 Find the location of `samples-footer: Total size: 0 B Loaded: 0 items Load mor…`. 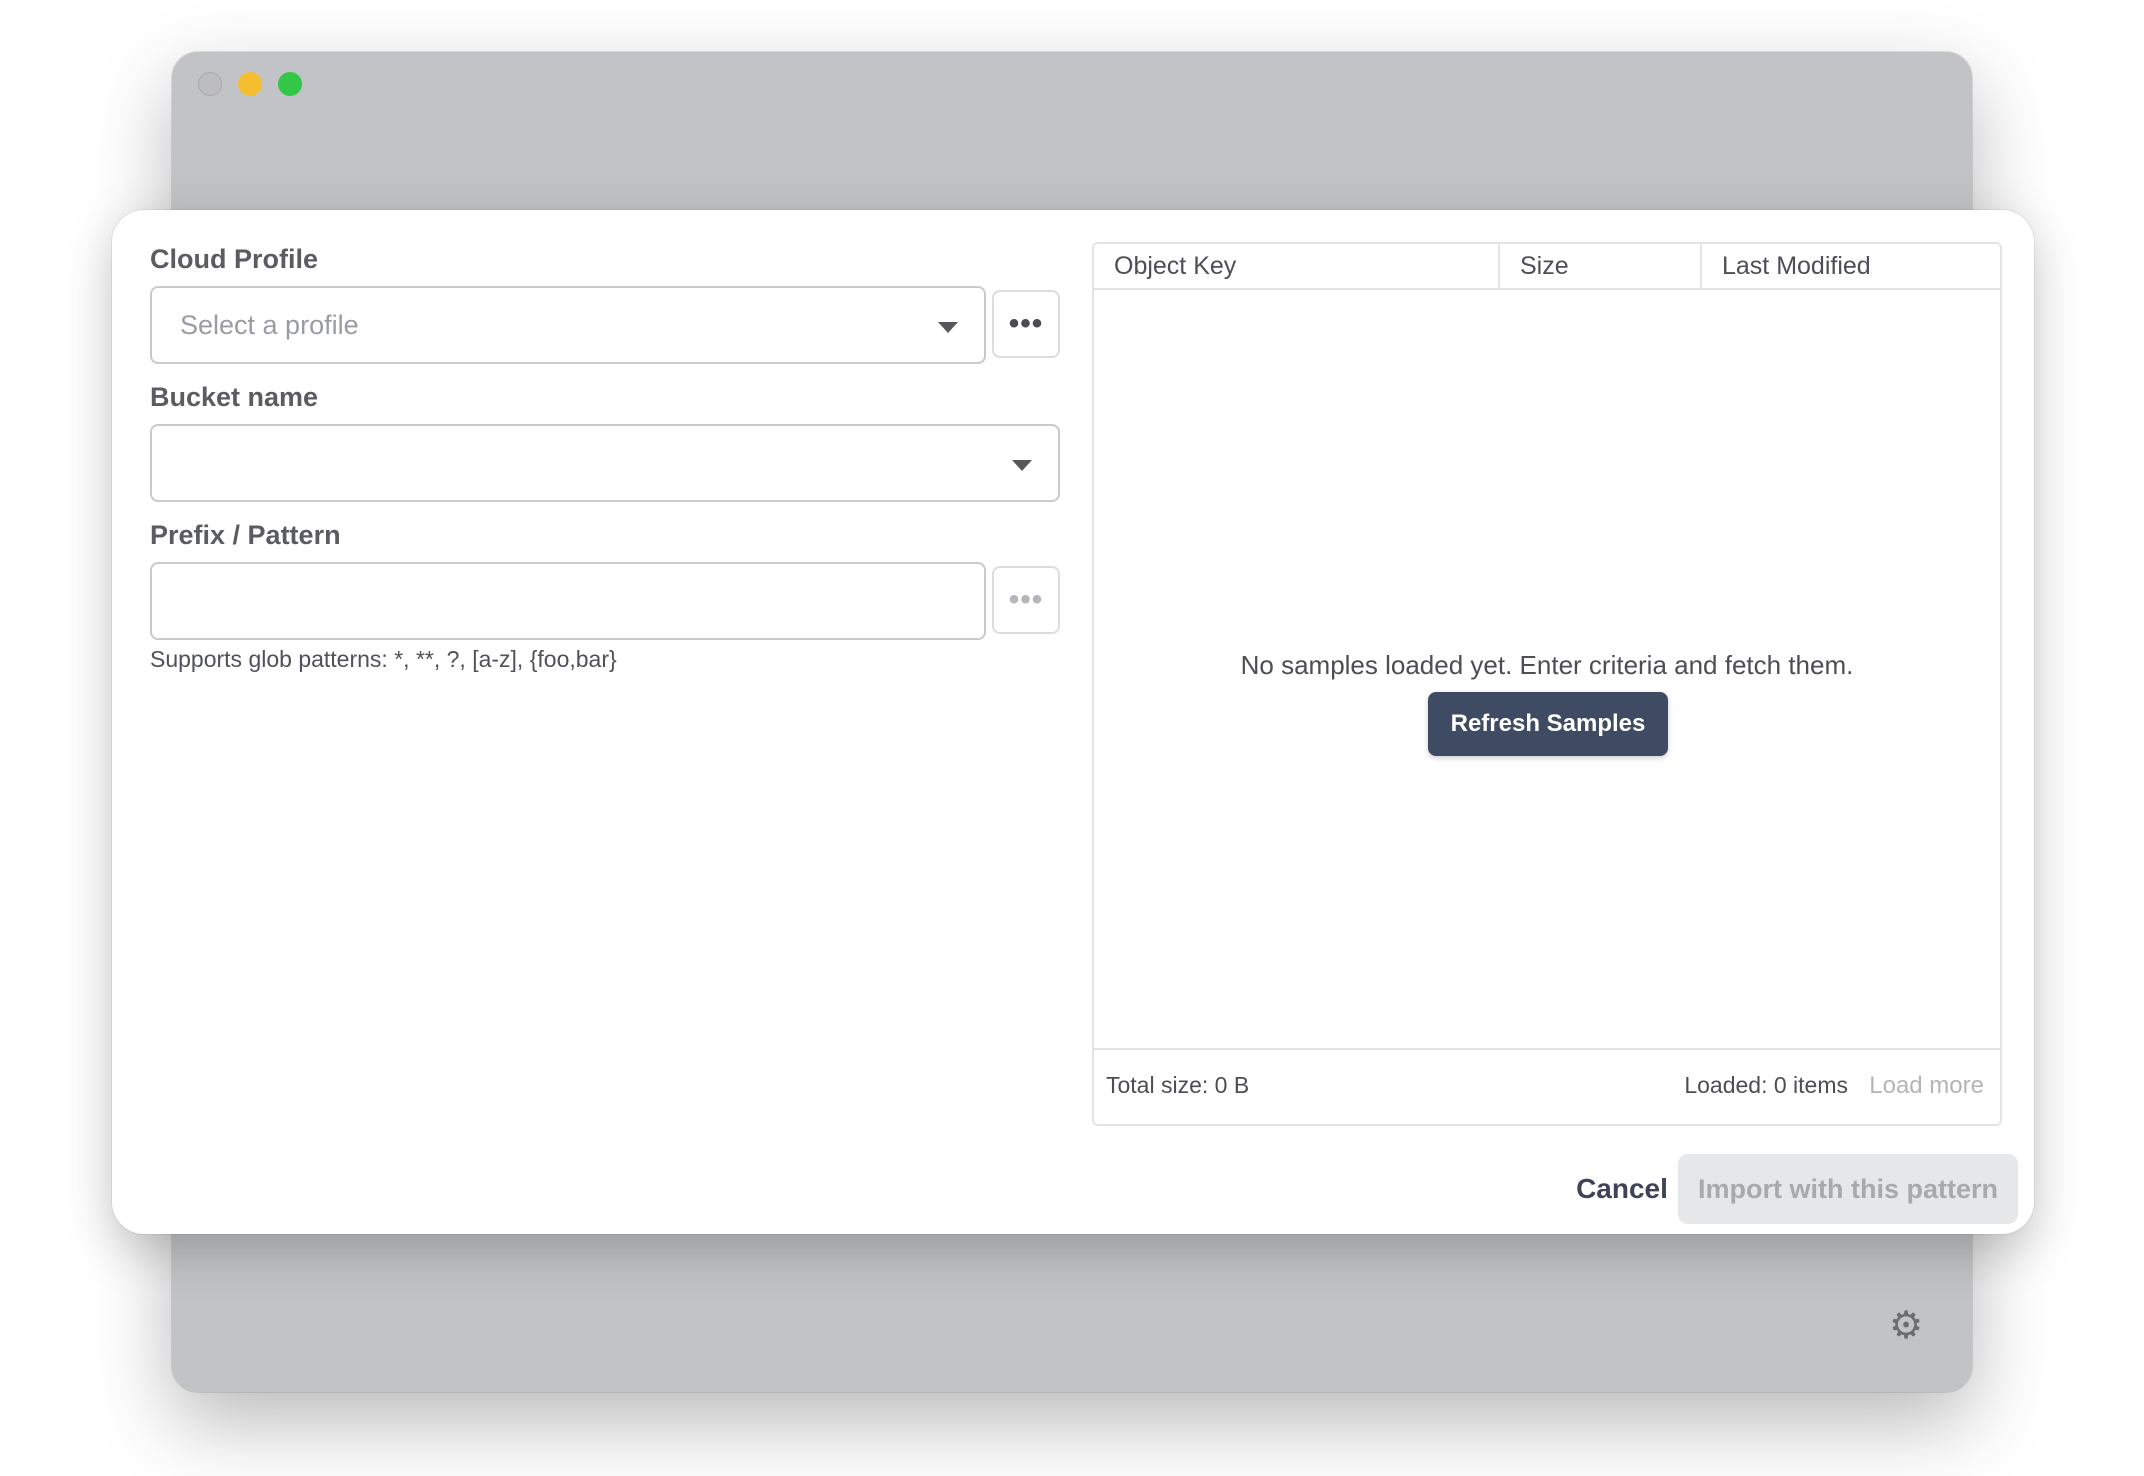

samples-footer: Total size: 0 B Loaded: 0 items Load mor… is located at coordinates (1547, 1086).